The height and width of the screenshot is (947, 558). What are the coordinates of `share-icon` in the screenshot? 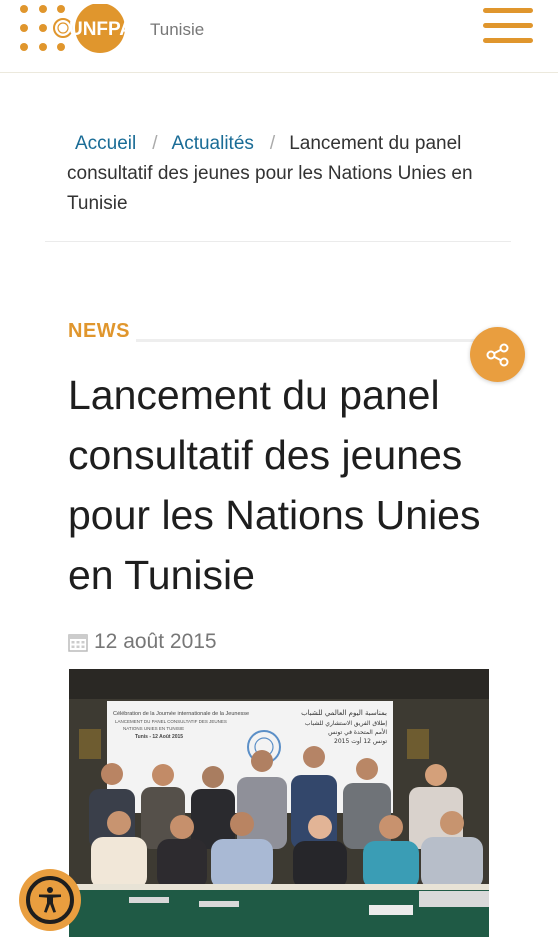 It's located at (497, 354).